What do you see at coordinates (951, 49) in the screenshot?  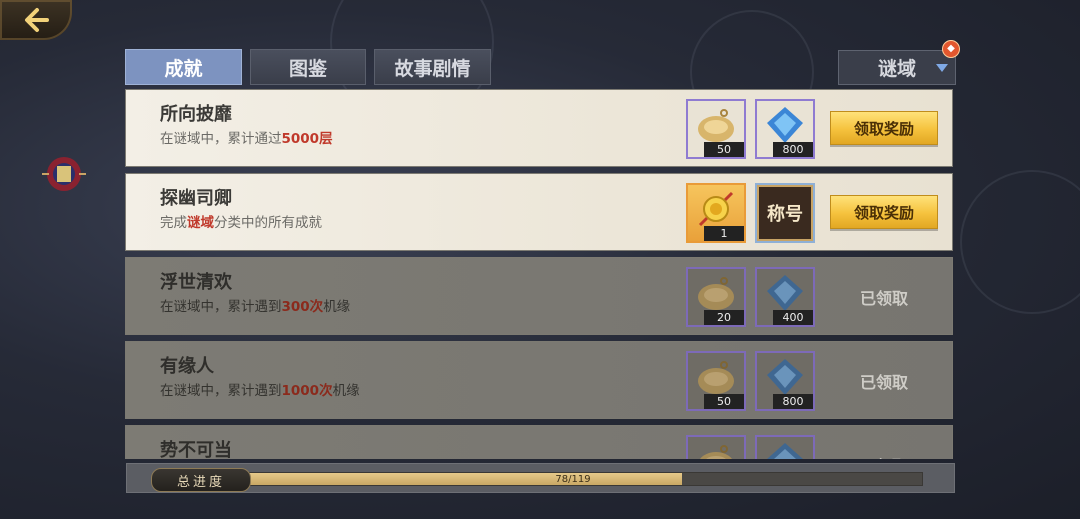 I see `notification-badge-icon: ◆` at bounding box center [951, 49].